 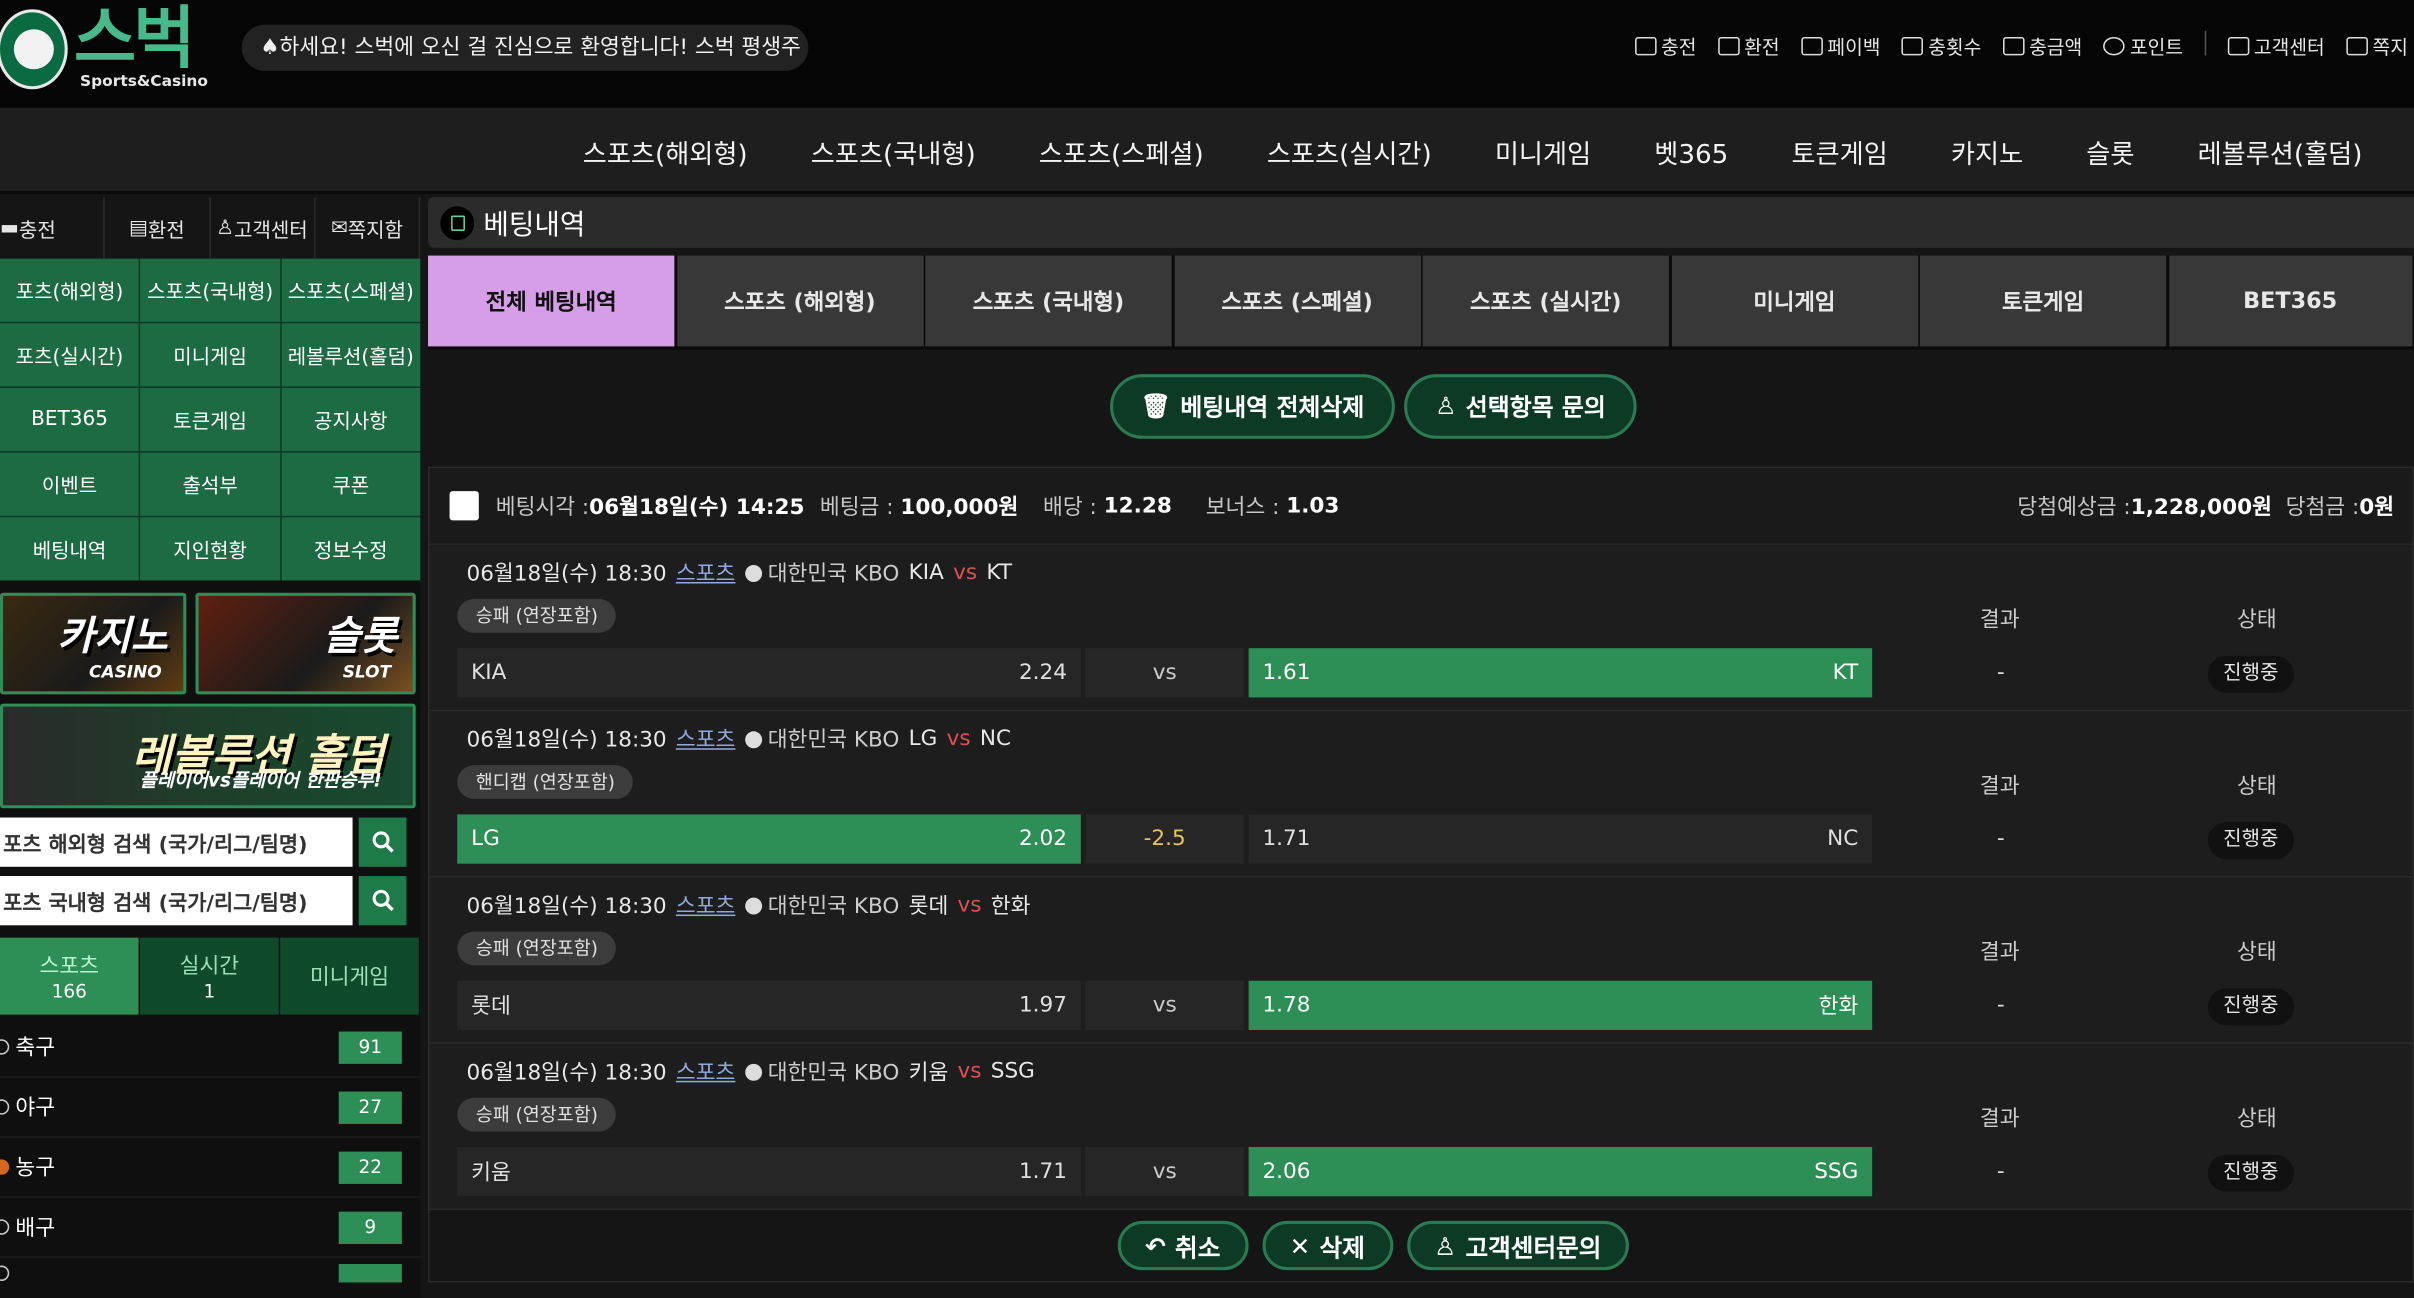 I want to click on sidebar-item: 공지사항, so click(x=351, y=419).